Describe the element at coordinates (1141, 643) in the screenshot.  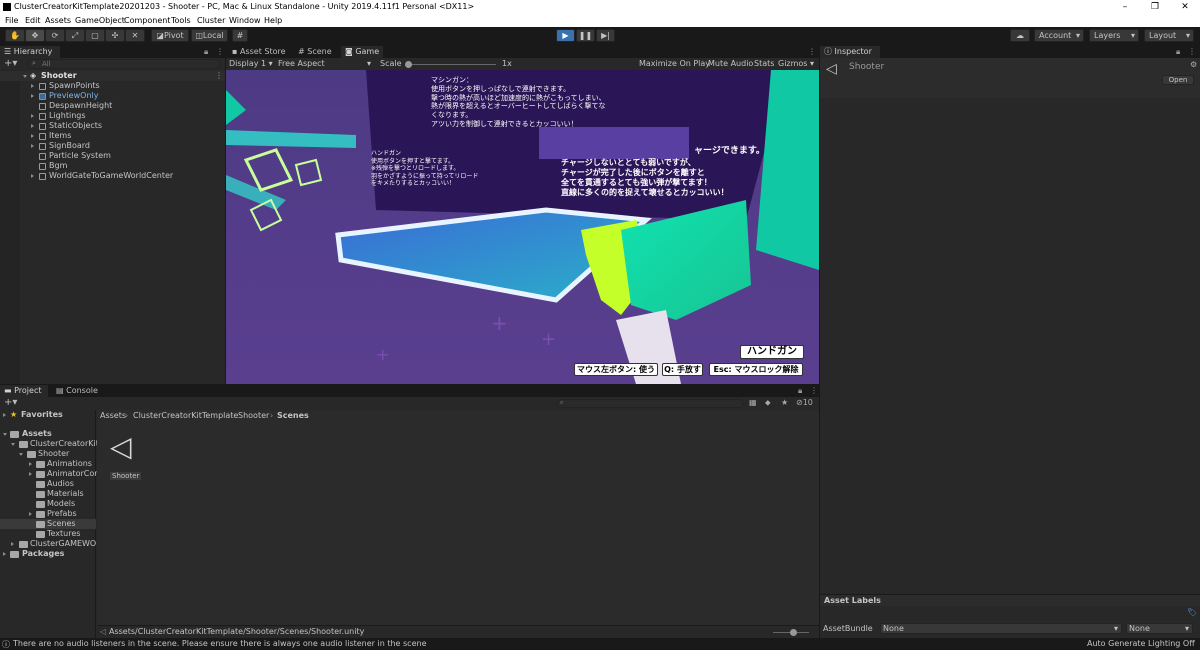
I see `lighting-status: Auto Generate Lighting Off` at that location.